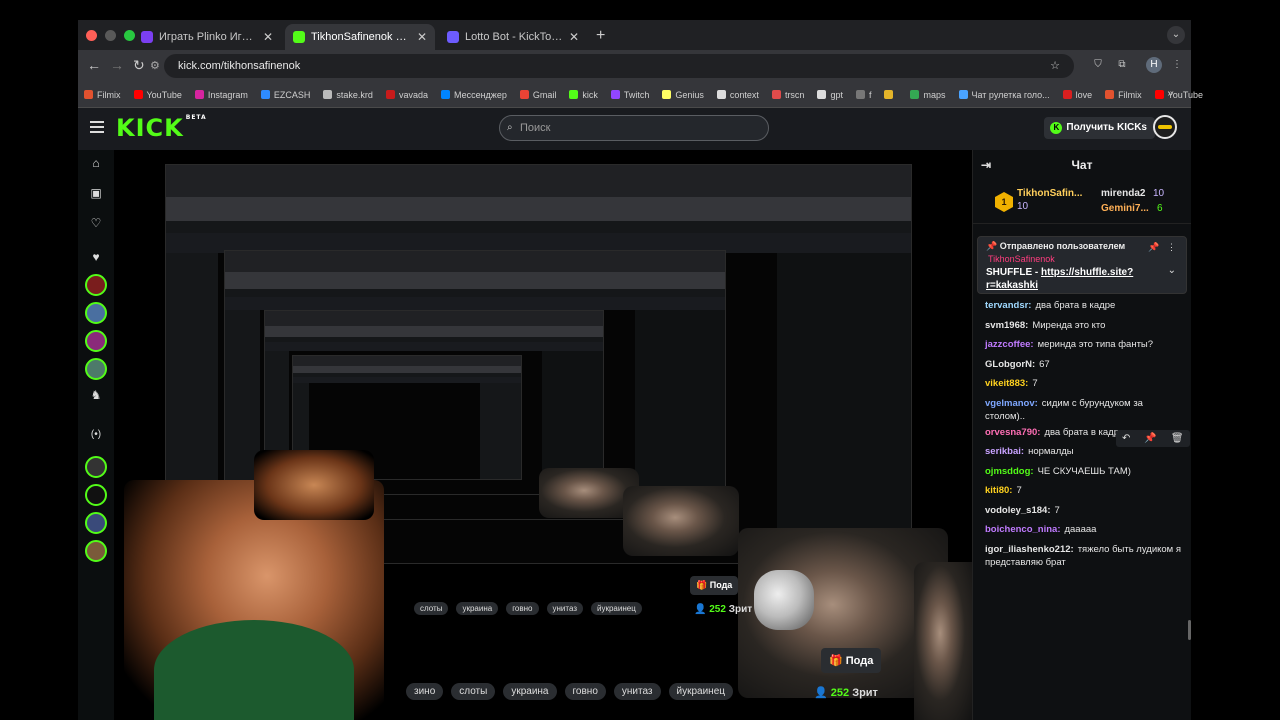 The width and height of the screenshot is (1280, 720). I want to click on forward-arrow-icon: →, so click(117, 65).